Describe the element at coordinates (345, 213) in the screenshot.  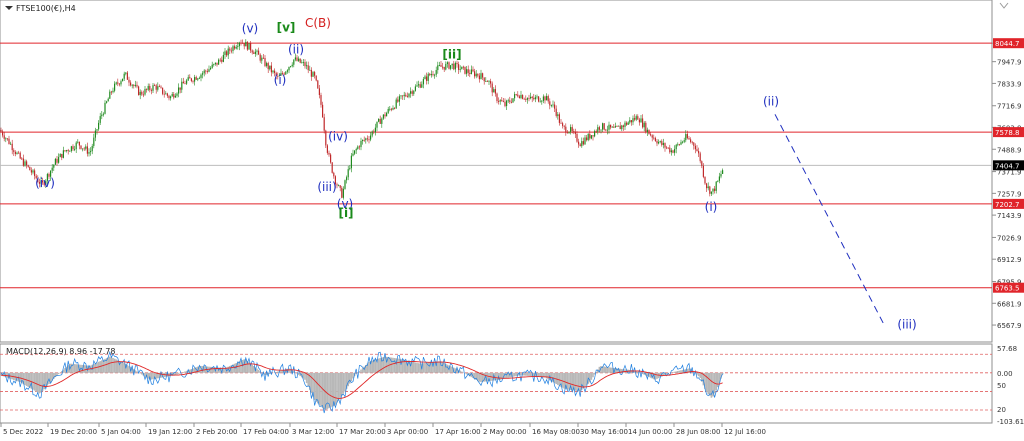
I see `wave-label: [i]` at that location.